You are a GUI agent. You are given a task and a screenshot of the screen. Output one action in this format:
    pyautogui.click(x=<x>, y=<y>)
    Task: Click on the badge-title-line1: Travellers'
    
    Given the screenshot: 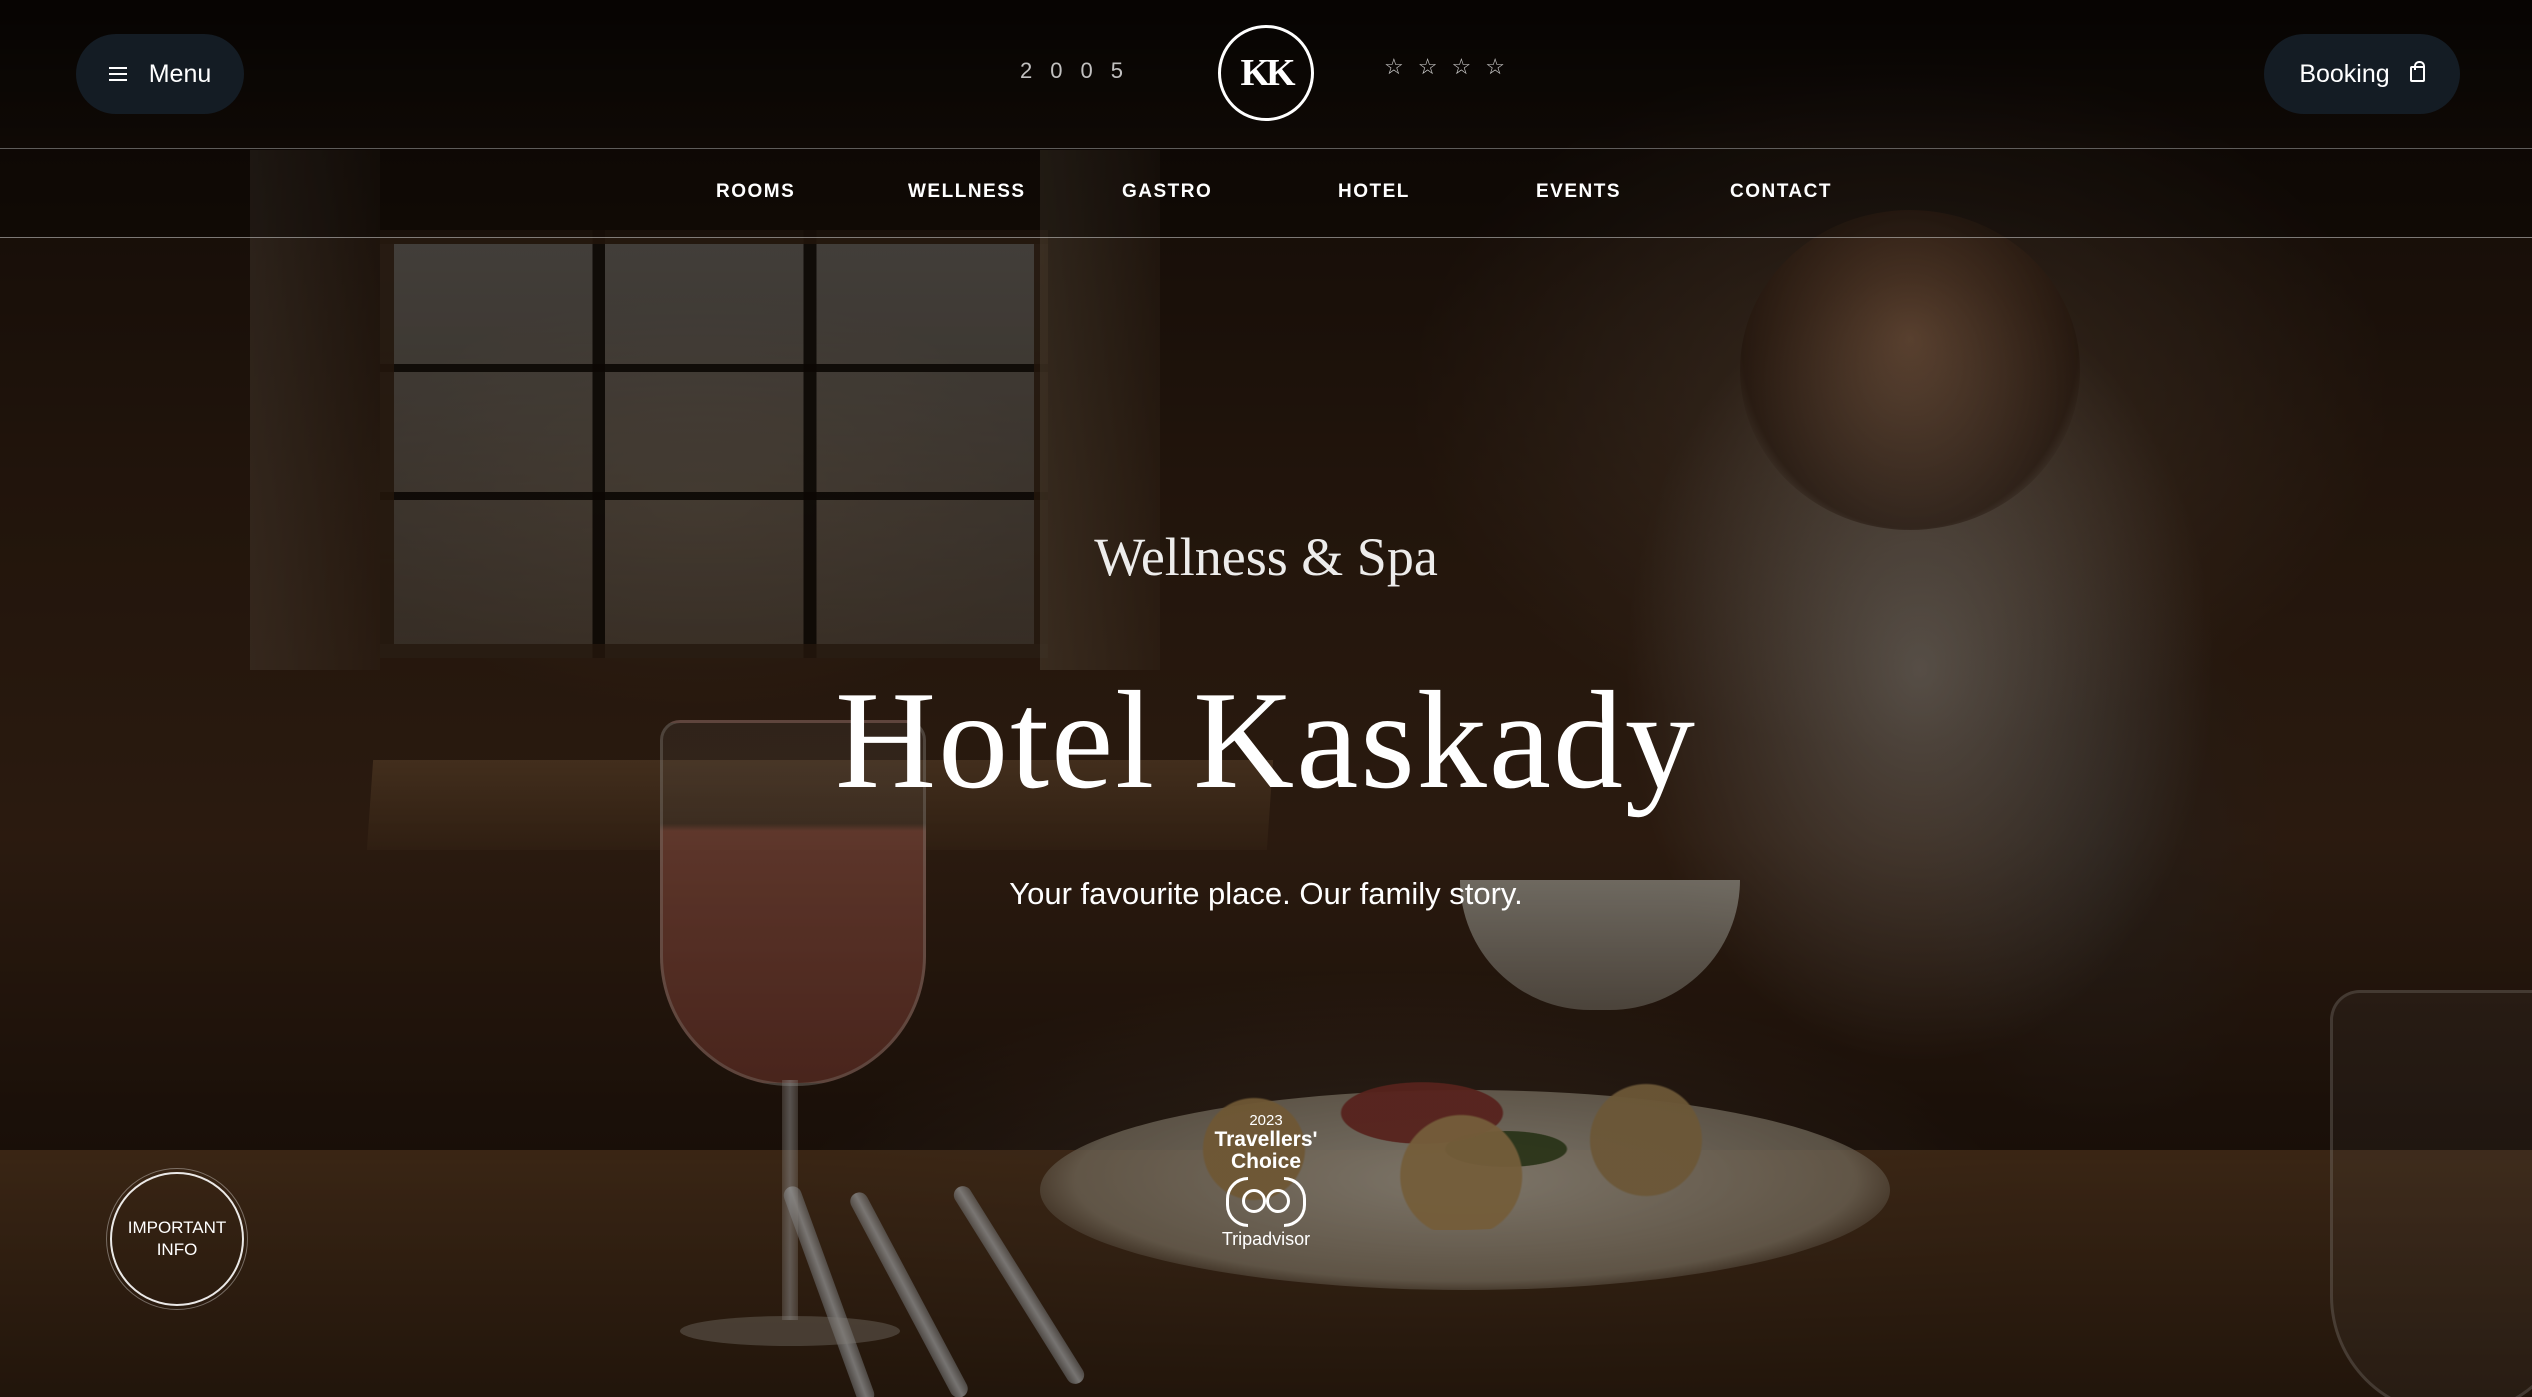 What is the action you would take?
    pyautogui.click(x=1266, y=1139)
    